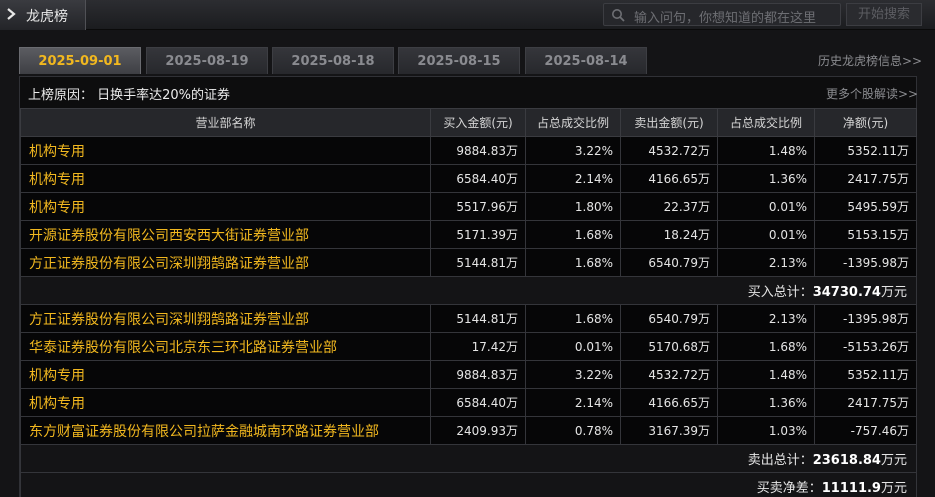 Image resolution: width=935 pixels, height=497 pixels. I want to click on chevron-right-icon, so click(11, 14).